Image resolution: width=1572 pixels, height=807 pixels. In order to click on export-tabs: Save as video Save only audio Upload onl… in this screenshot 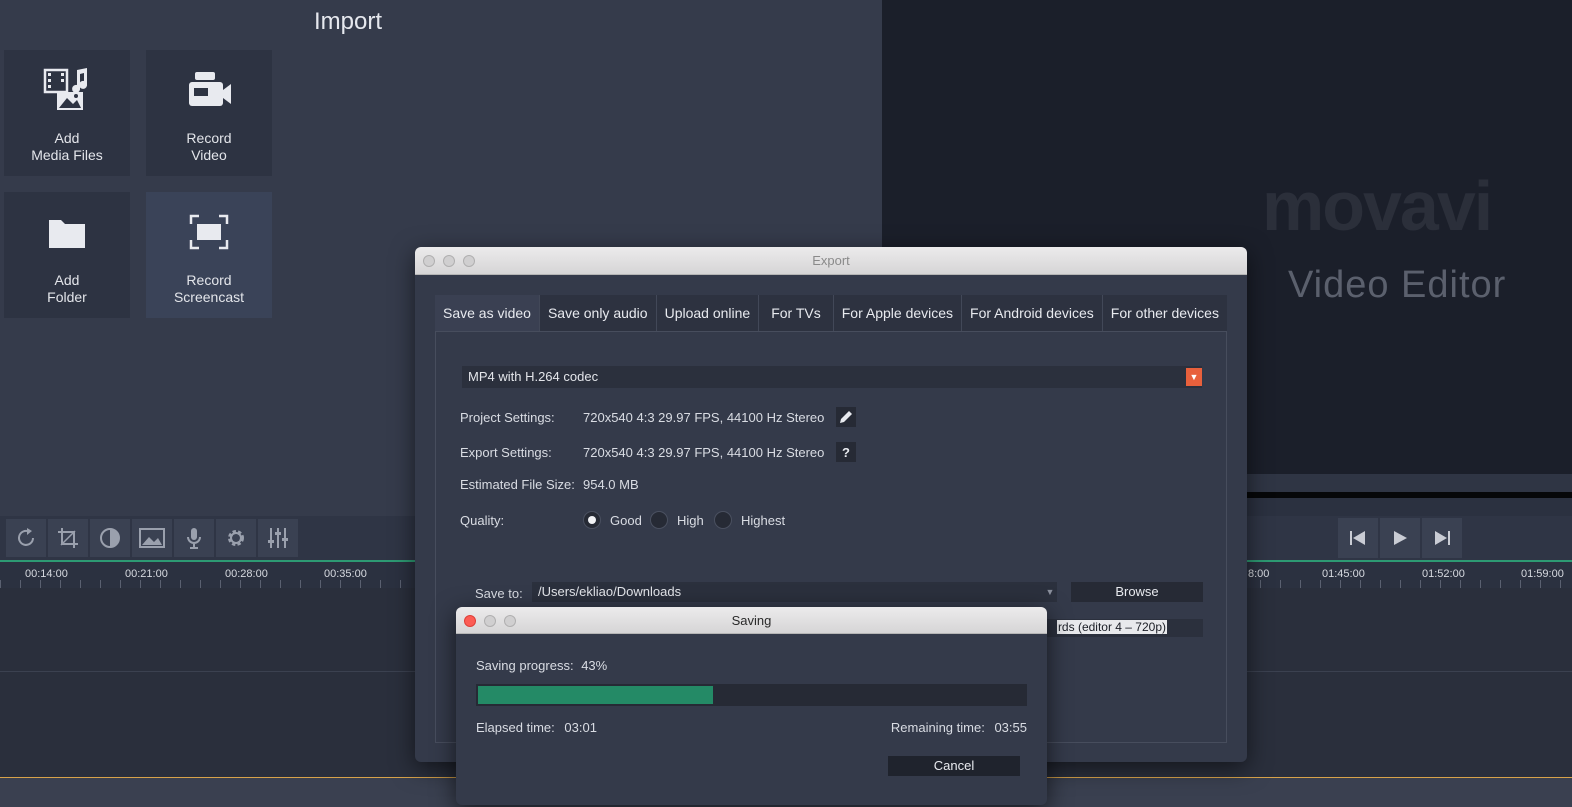, I will do `click(831, 313)`.